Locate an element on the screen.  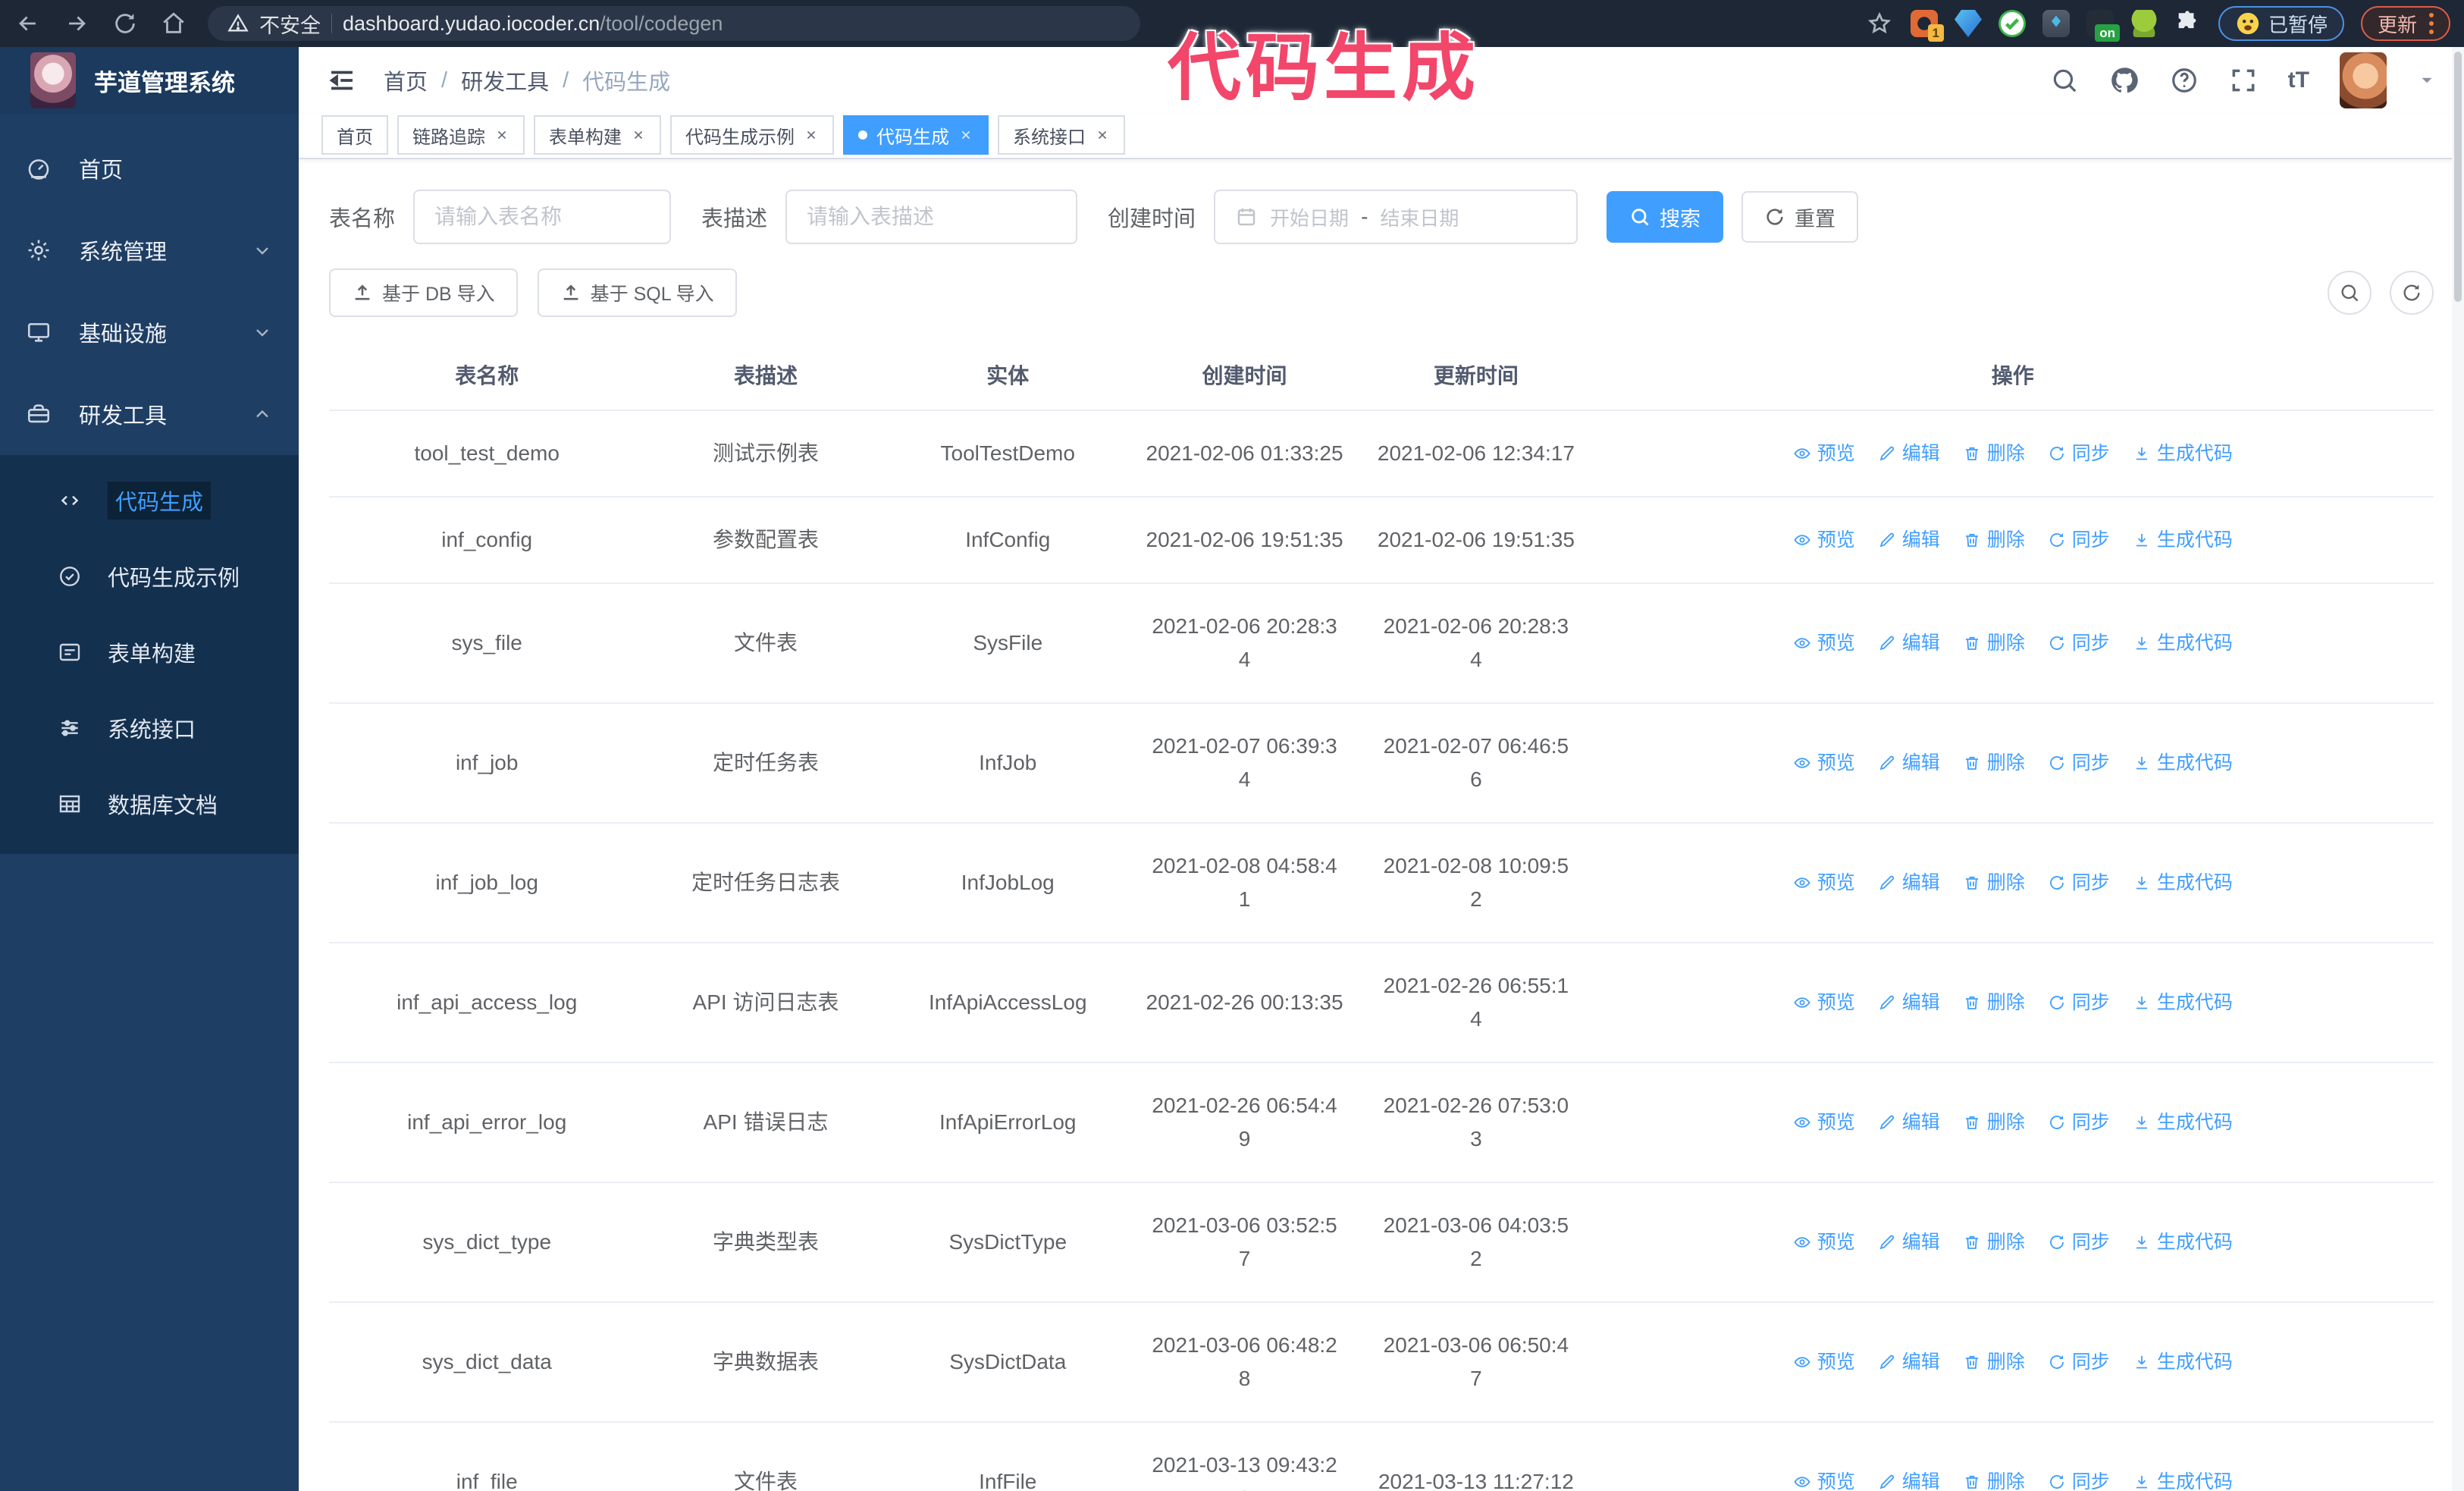
font-size-icon: tT is located at coordinates (2298, 80).